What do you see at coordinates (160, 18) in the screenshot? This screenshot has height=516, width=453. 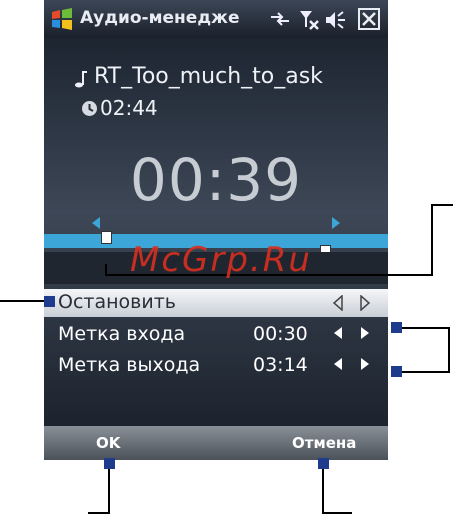 I see `app-title: Аудио-менедже` at bounding box center [160, 18].